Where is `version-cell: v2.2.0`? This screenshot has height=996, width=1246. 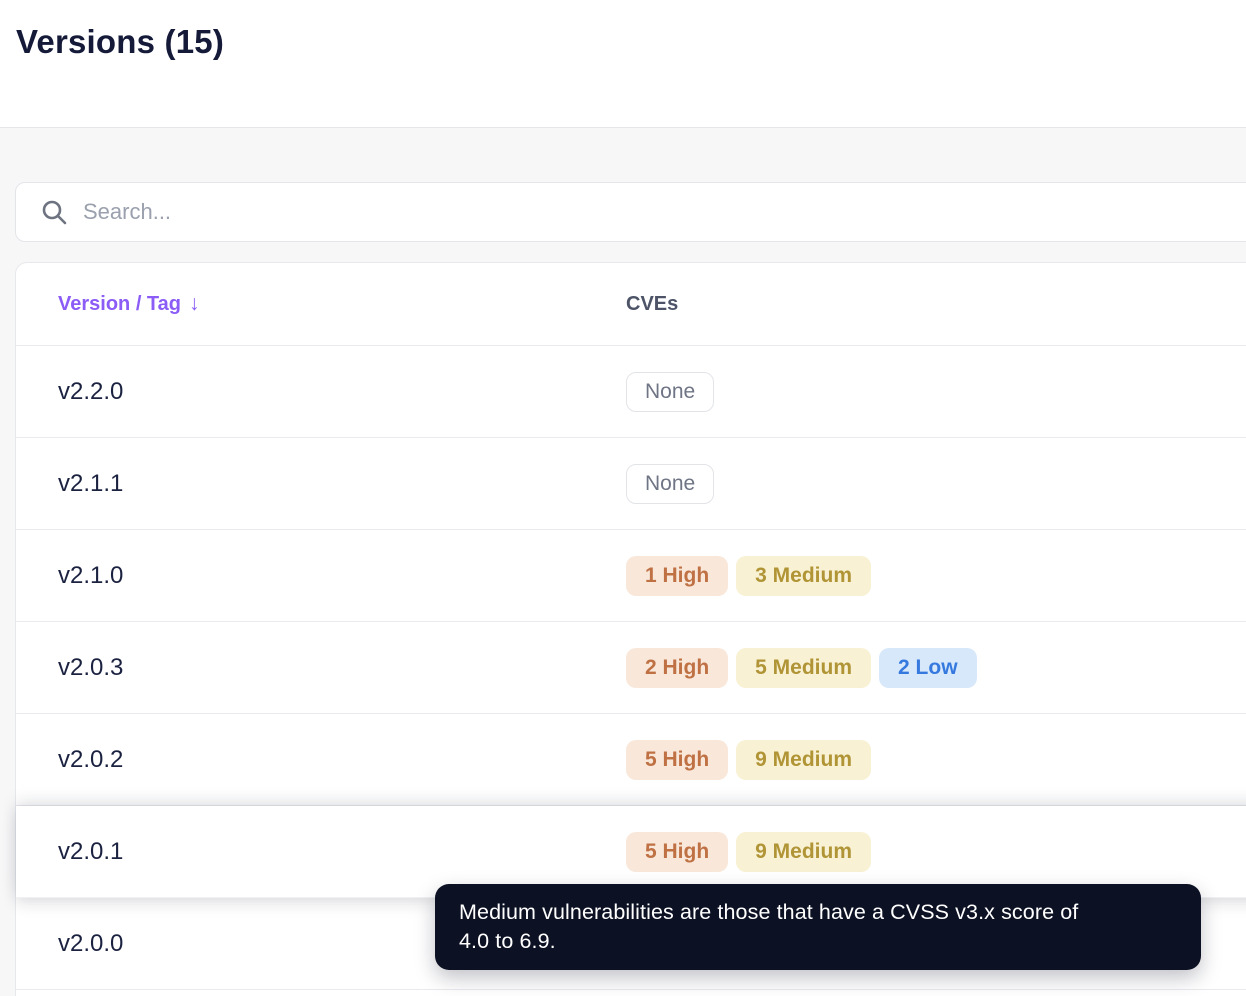 version-cell: v2.2.0 is located at coordinates (321, 392).